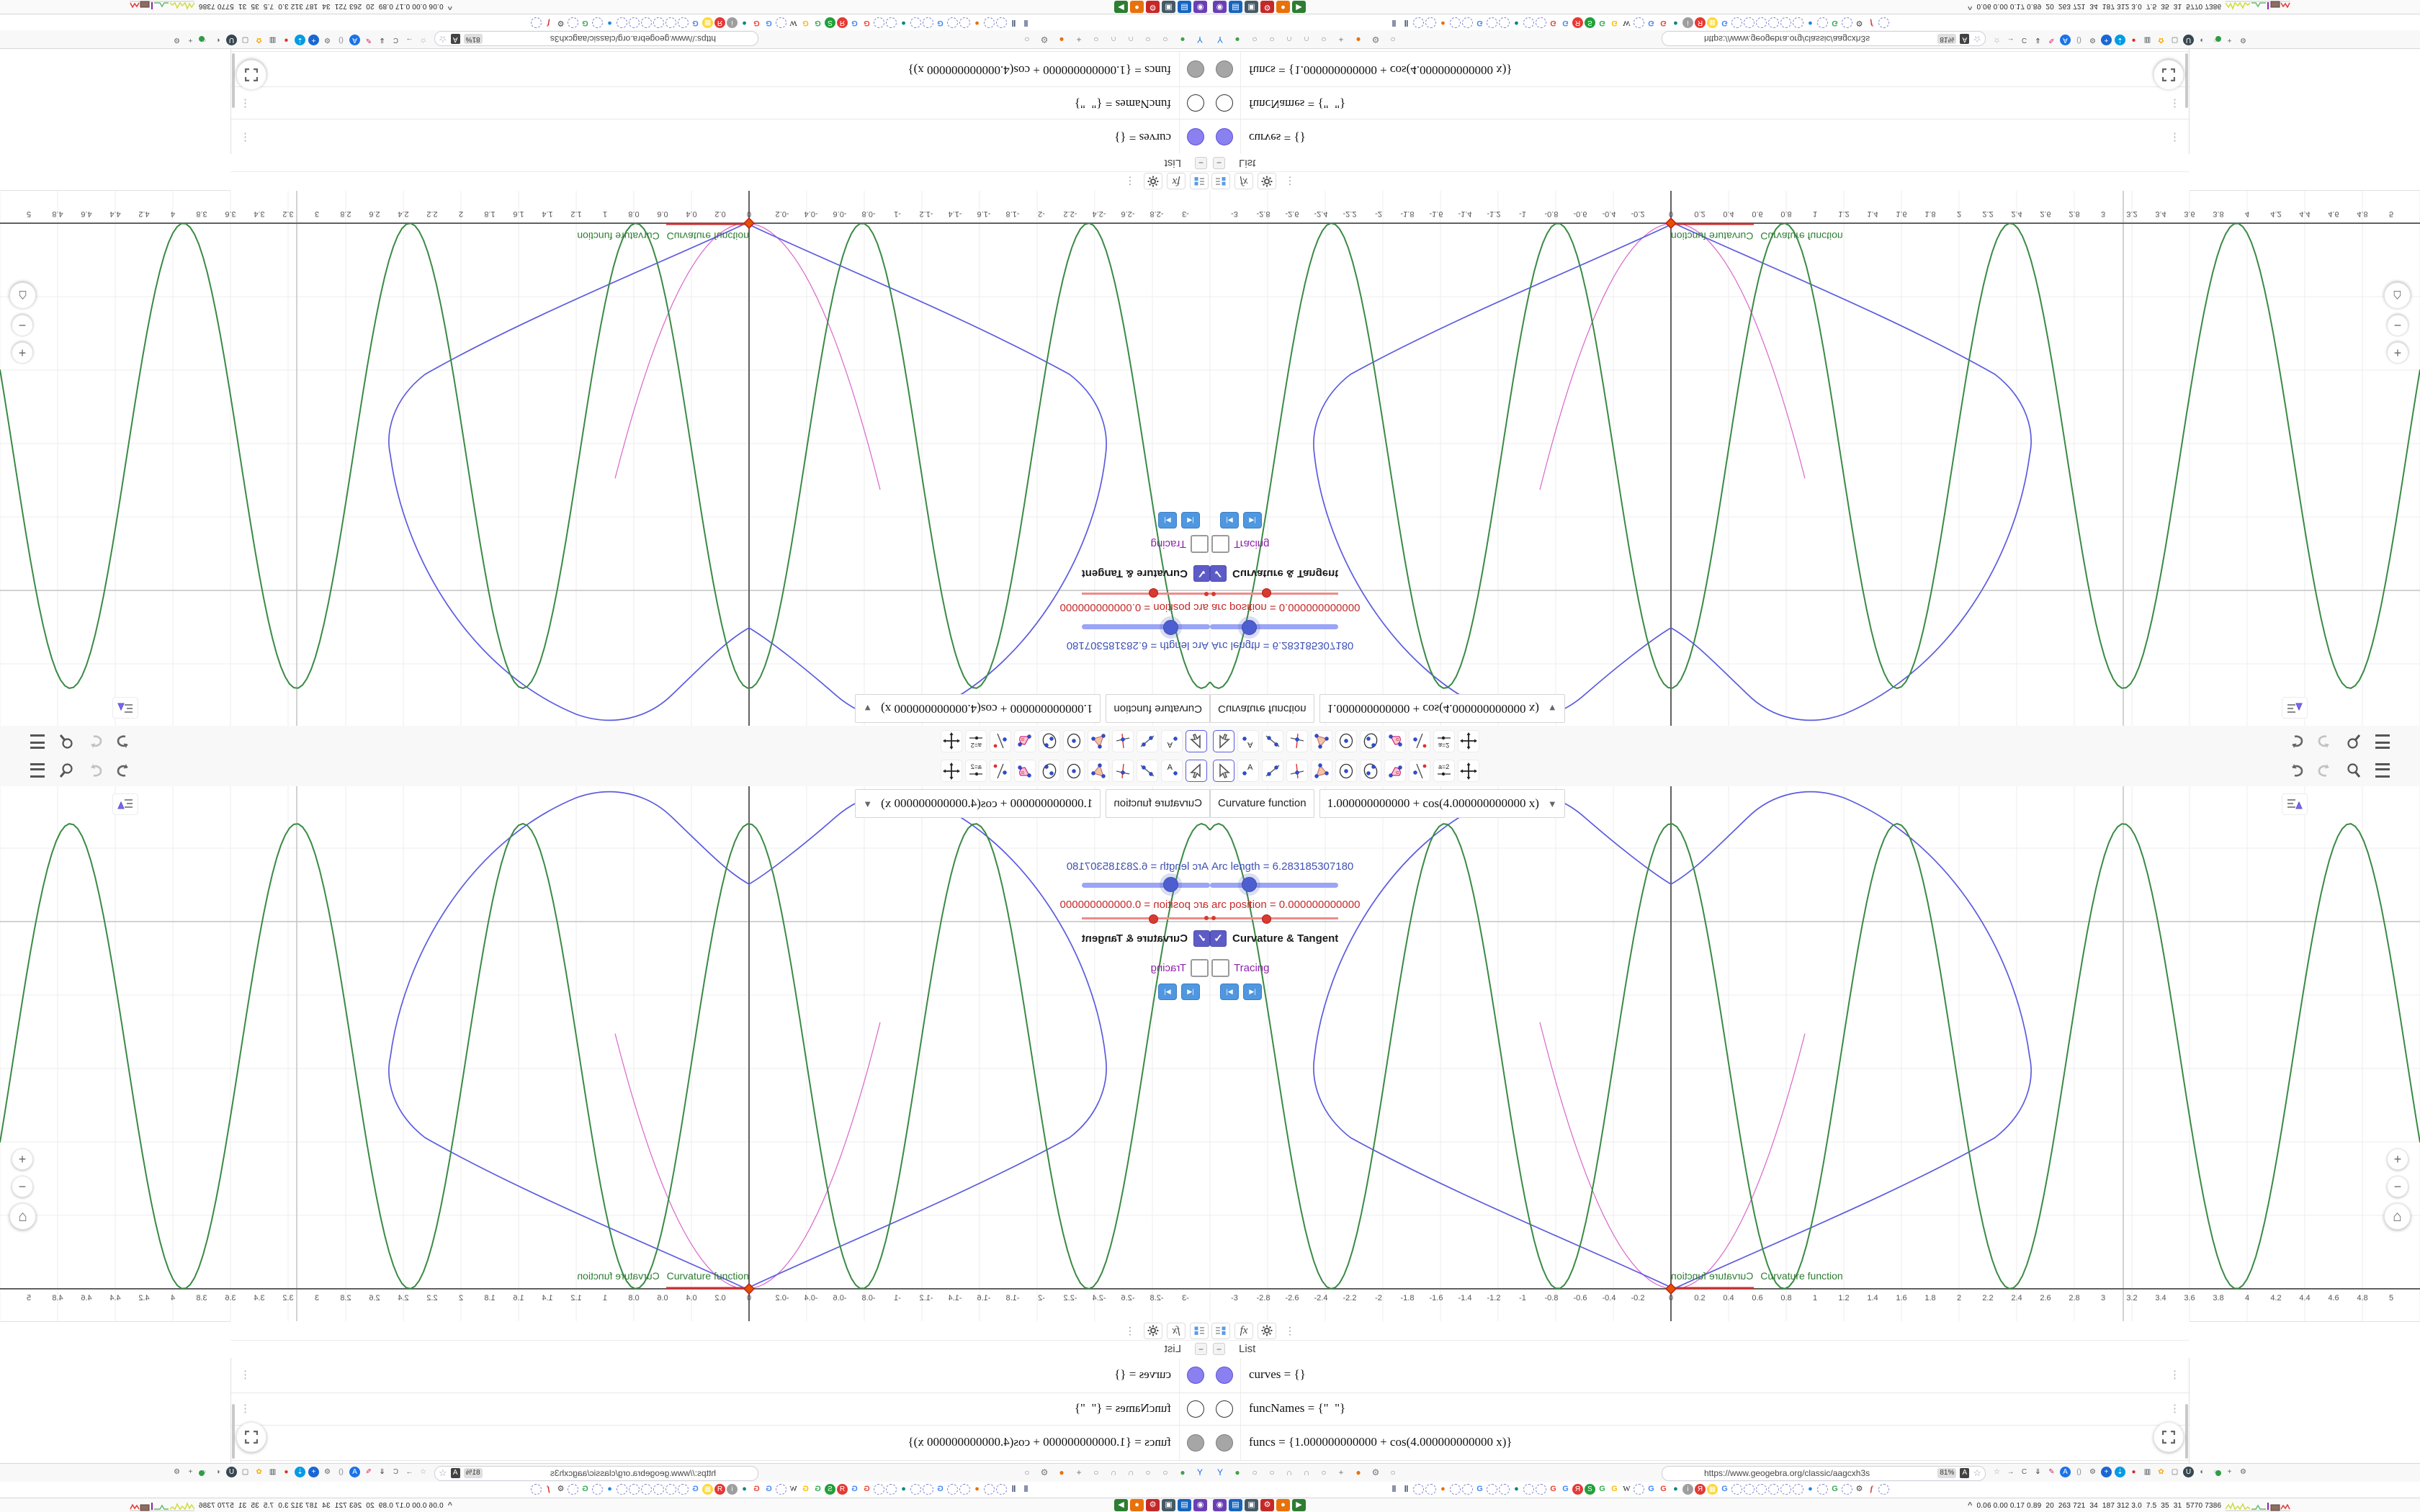 The height and width of the screenshot is (1512, 2420). I want to click on taskbar-app-icon: ▣, so click(1168, 1505).